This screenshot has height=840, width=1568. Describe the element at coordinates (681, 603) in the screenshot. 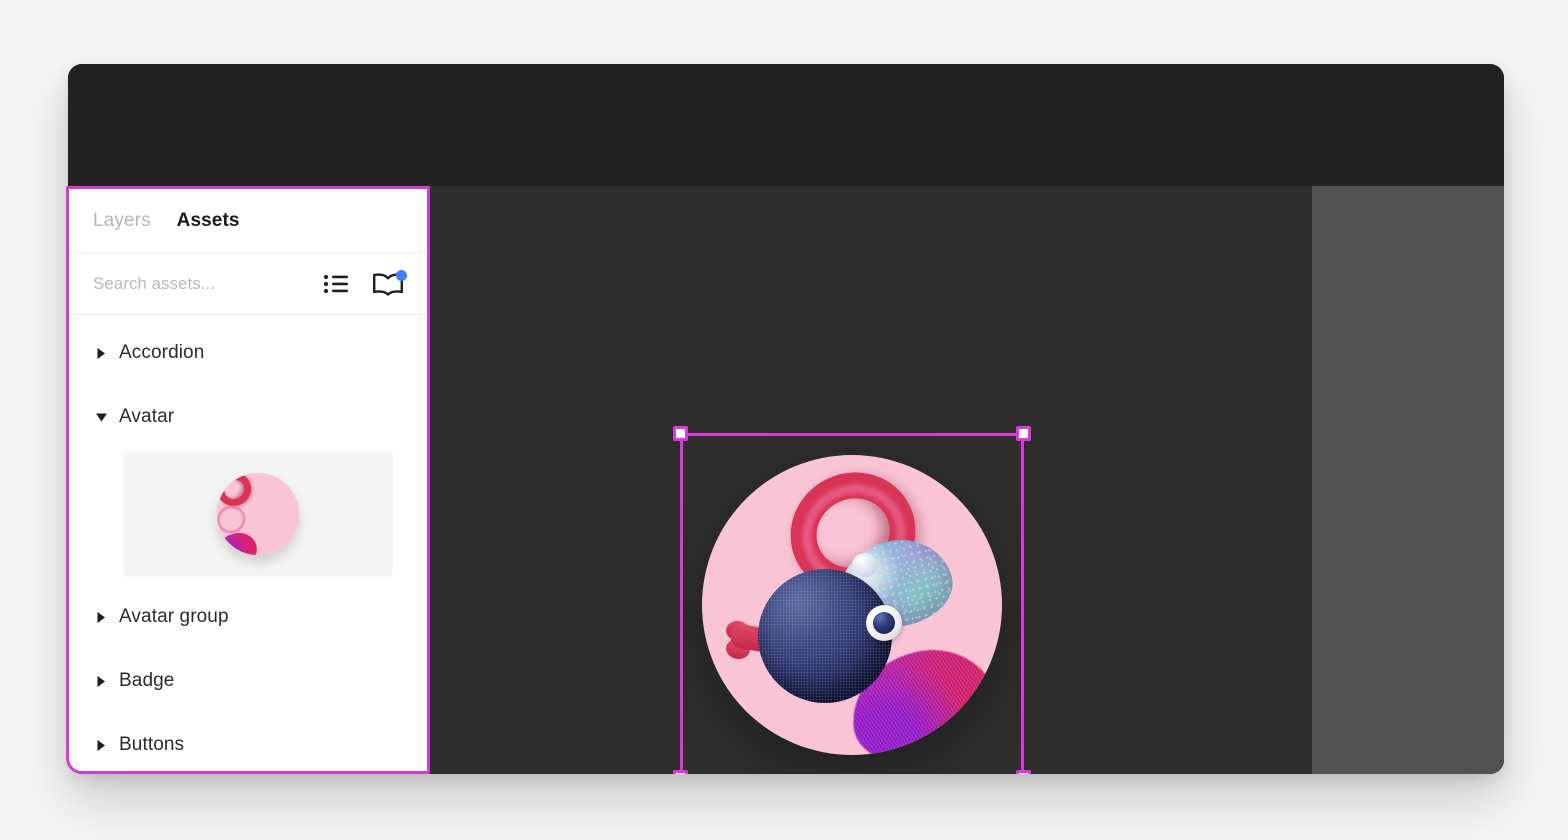

I see `selection-edge-left` at that location.